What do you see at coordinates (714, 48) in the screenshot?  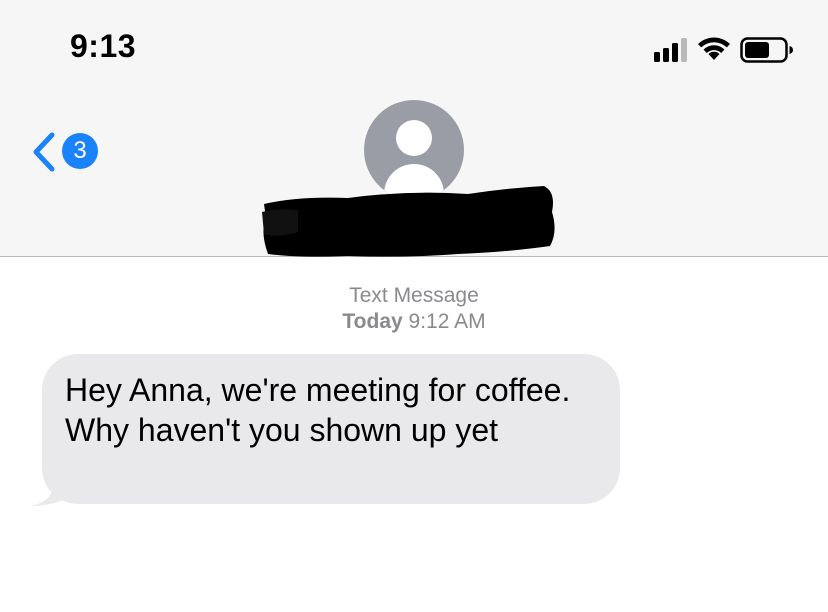 I see `wifi-icon` at bounding box center [714, 48].